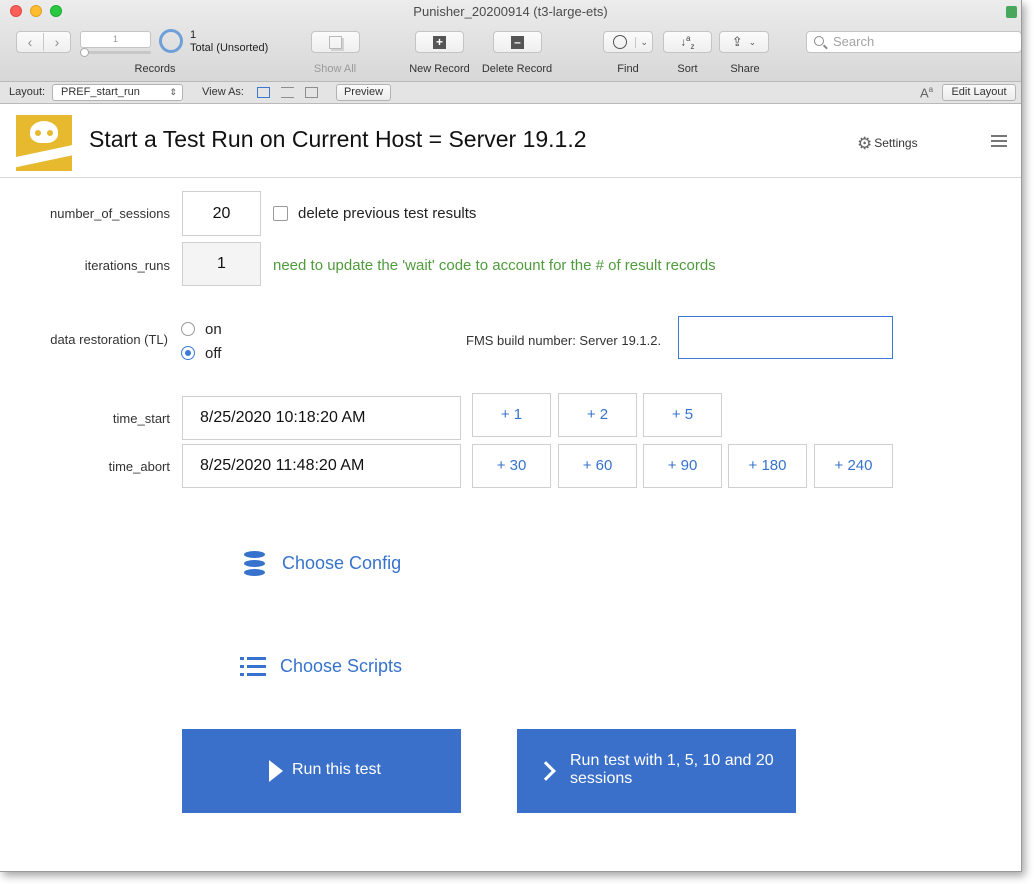 Image resolution: width=1034 pixels, height=884 pixels. I want to click on search-input: Search, so click(913, 42).